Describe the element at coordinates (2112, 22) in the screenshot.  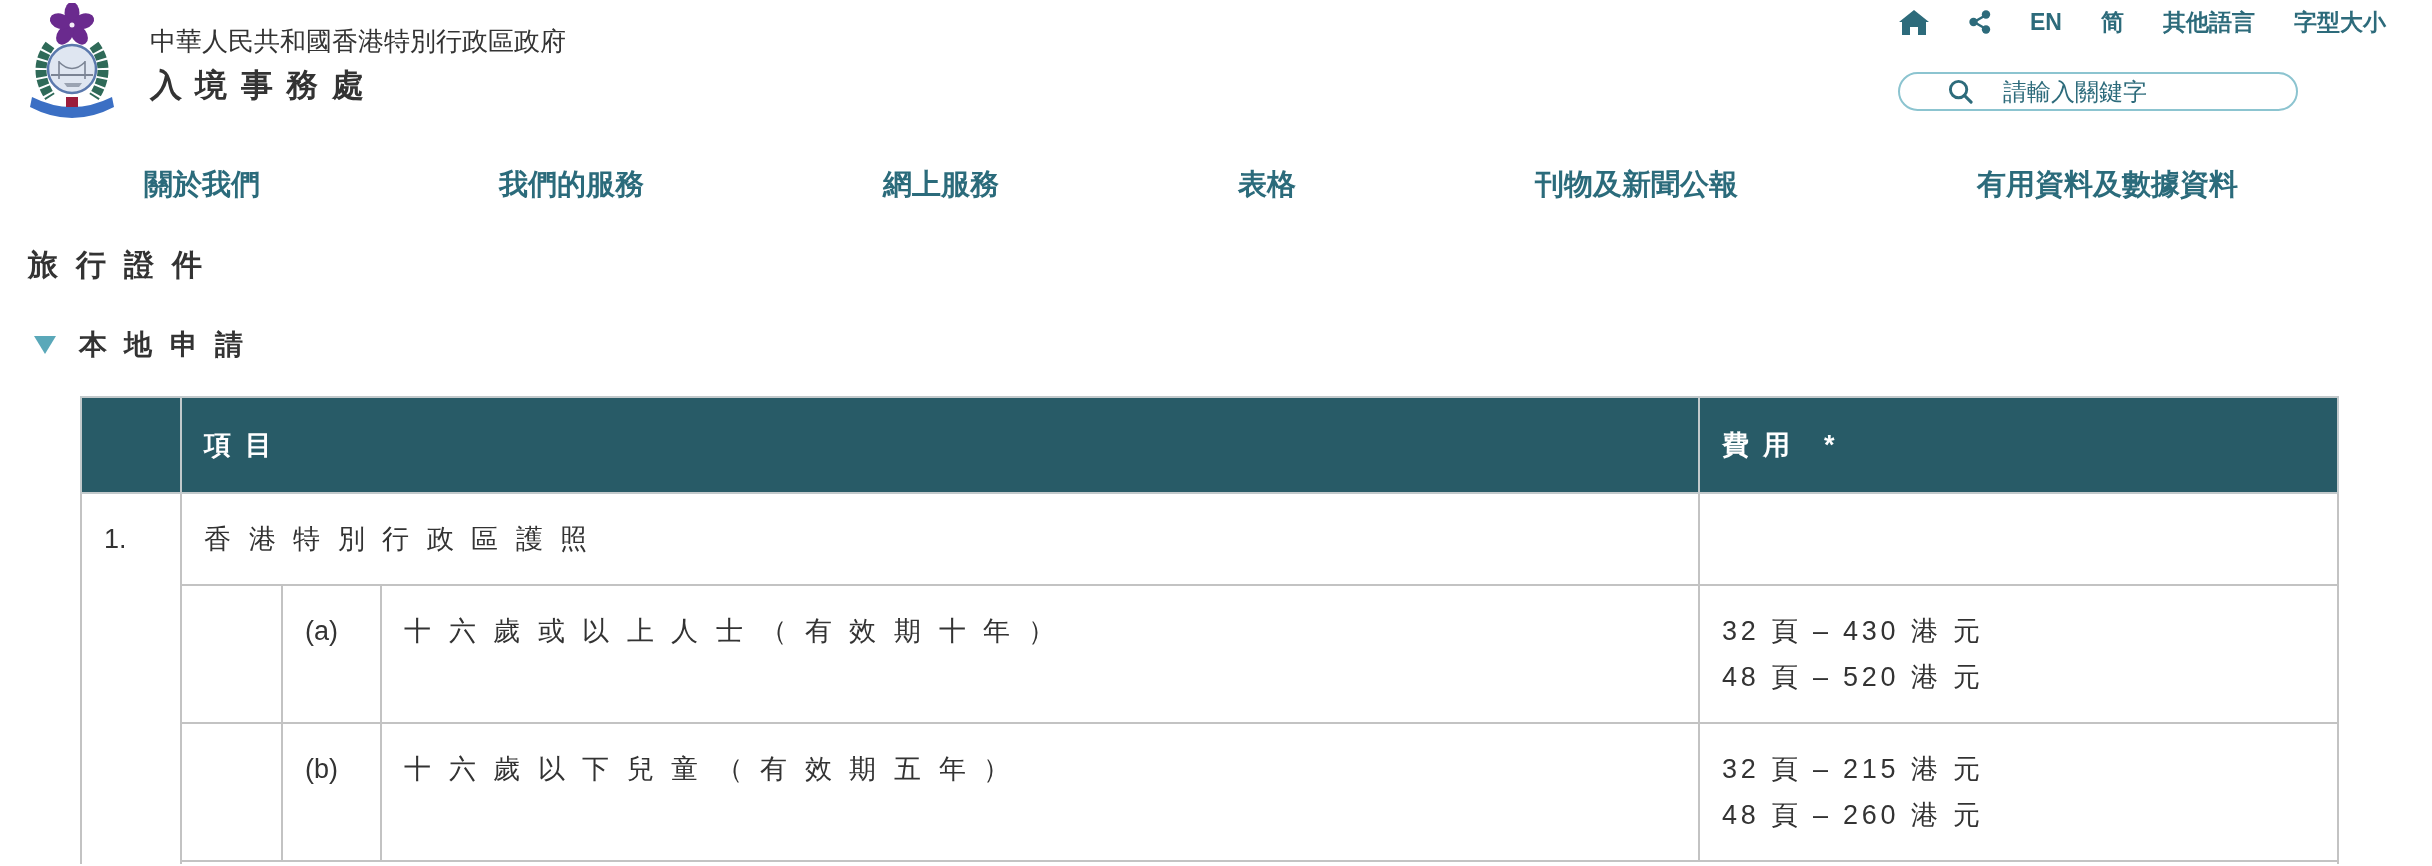
I see `utility-link: 简` at that location.